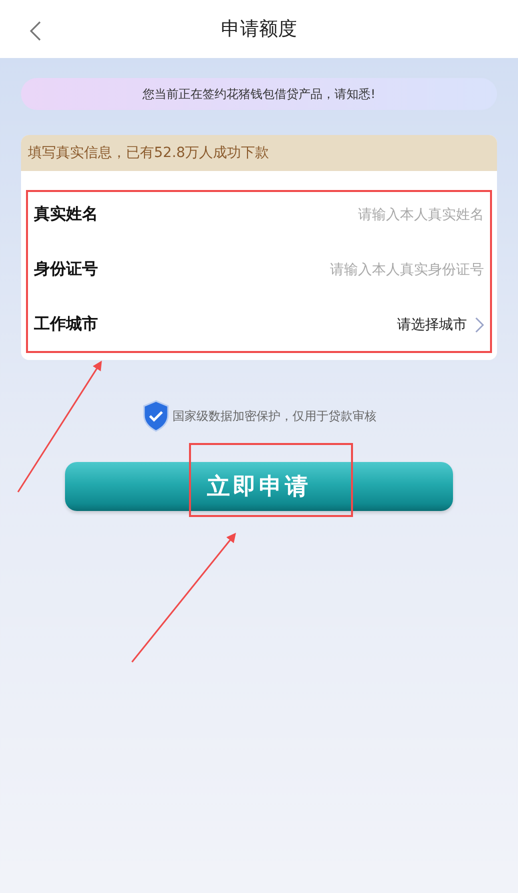  I want to click on input-field: 请输入本人真实身份证号, so click(364, 270).